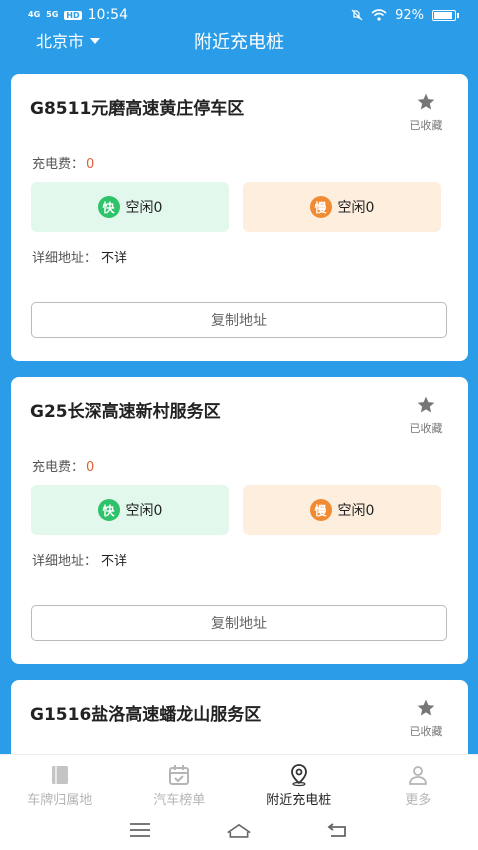 The height and width of the screenshot is (850, 478). I want to click on bottom-nav: 车牌归属地 汽车榜单 附近充电桩 更多, so click(239, 782).